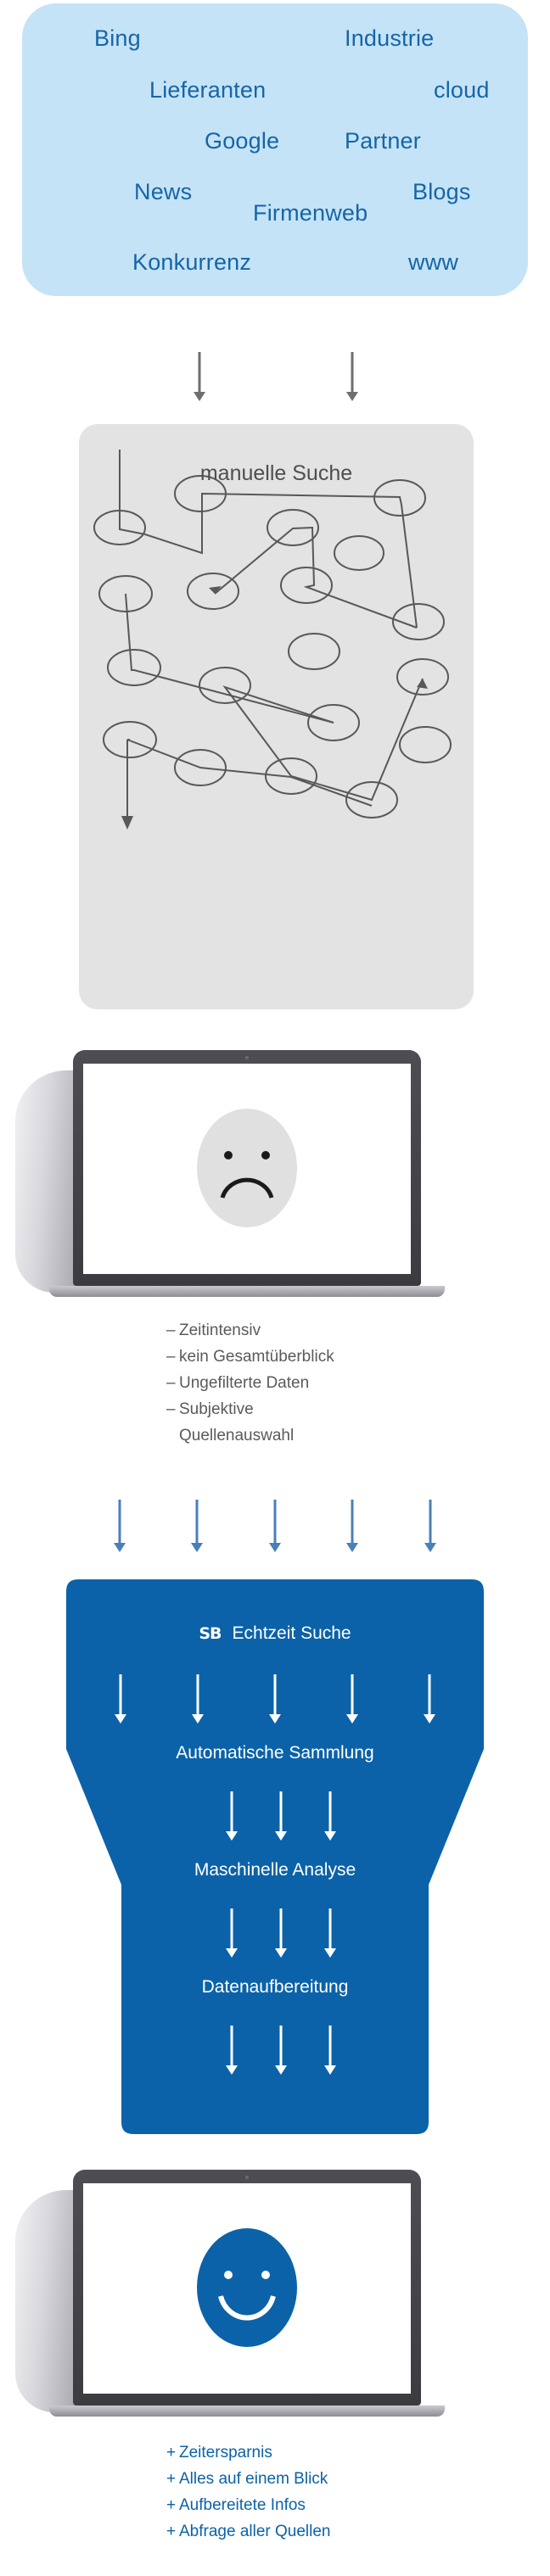 The height and width of the screenshot is (2576, 550). I want to click on word-cloud-term-www: www, so click(433, 262).